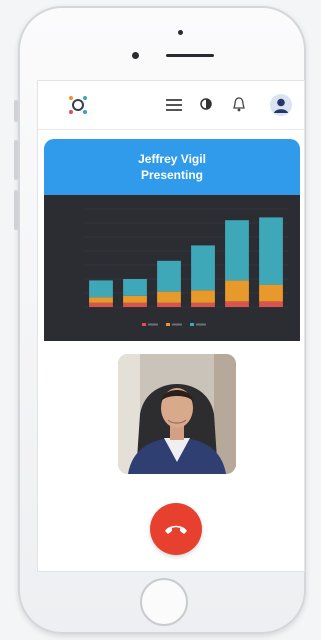 This screenshot has height=640, width=321. I want to click on hang-up-icon, so click(176, 529).